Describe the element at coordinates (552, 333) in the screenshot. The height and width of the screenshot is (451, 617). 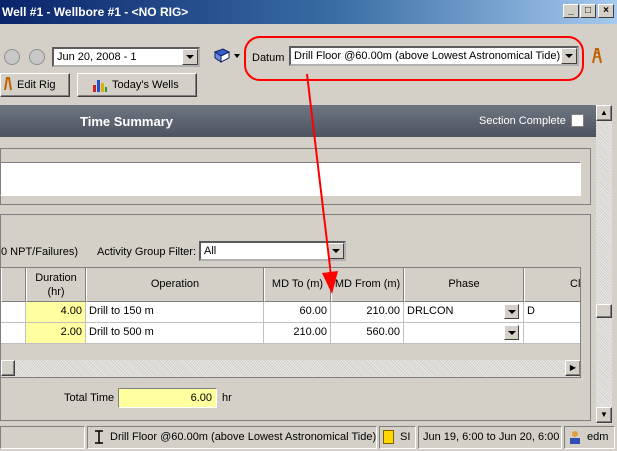
I see `cl-cell` at that location.